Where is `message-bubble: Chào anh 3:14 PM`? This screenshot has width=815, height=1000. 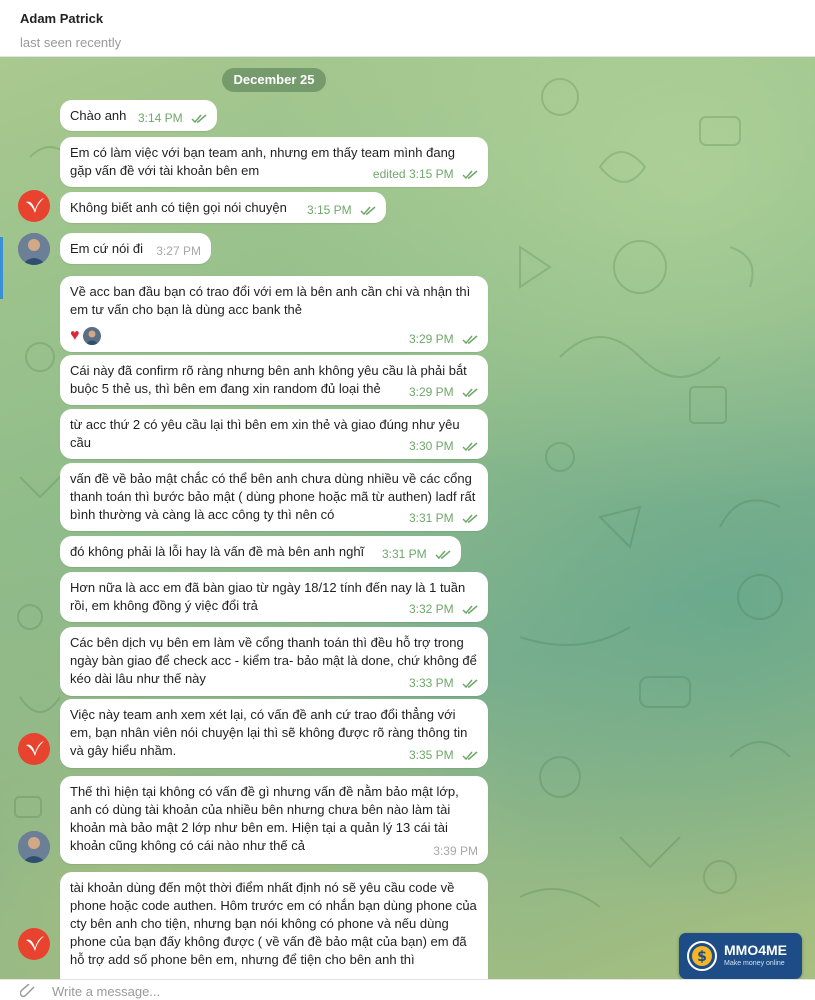
message-bubble: Chào anh 3:14 PM is located at coordinates (138, 115).